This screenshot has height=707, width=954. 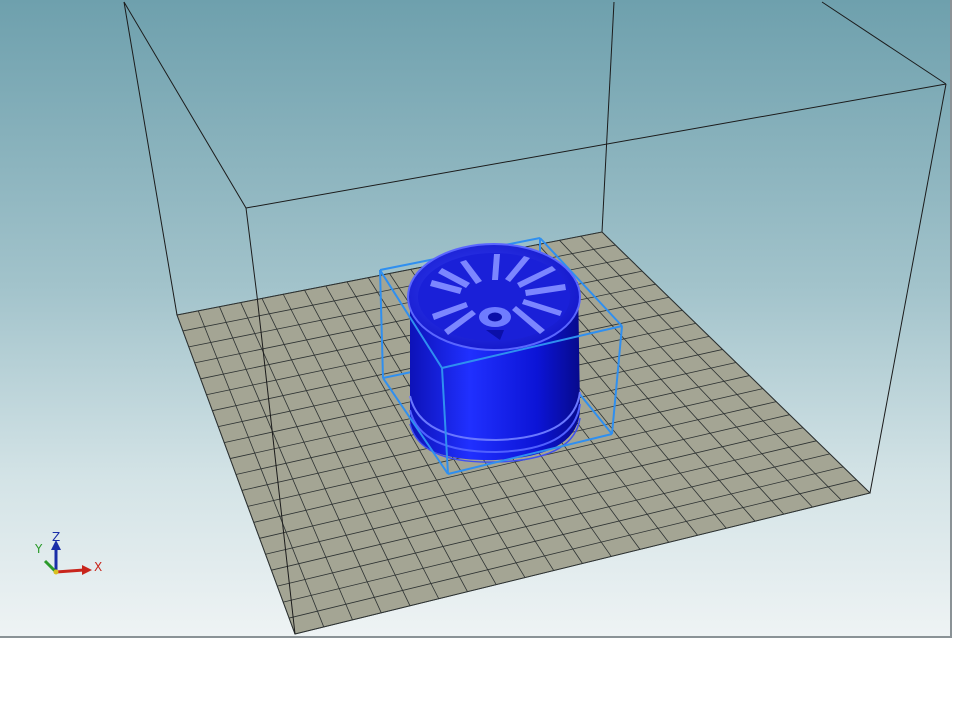 What do you see at coordinates (494, 353) in the screenshot?
I see `wheel-model` at bounding box center [494, 353].